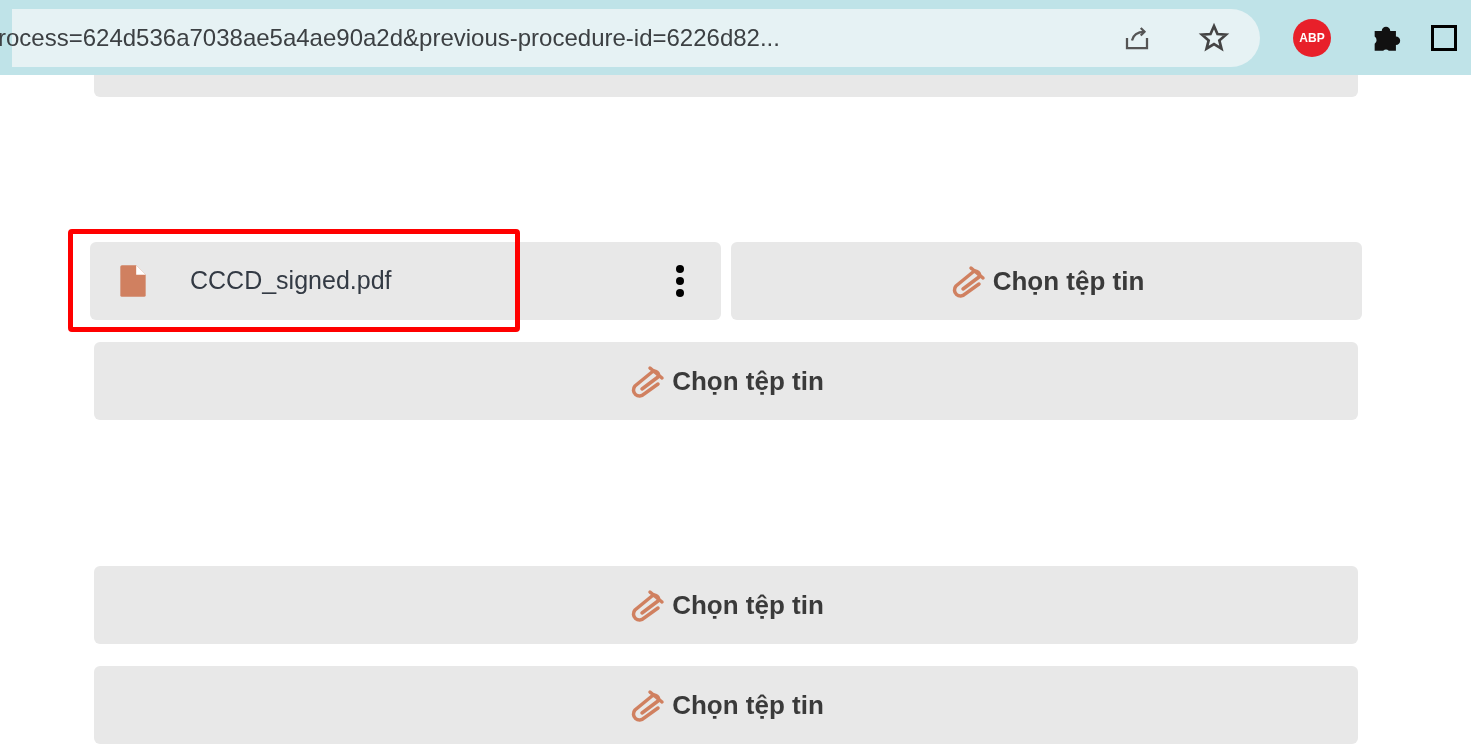 Image resolution: width=1471 pixels, height=751 pixels. What do you see at coordinates (405, 281) in the screenshot?
I see `file-chip: CCCD_signed.pdf` at bounding box center [405, 281].